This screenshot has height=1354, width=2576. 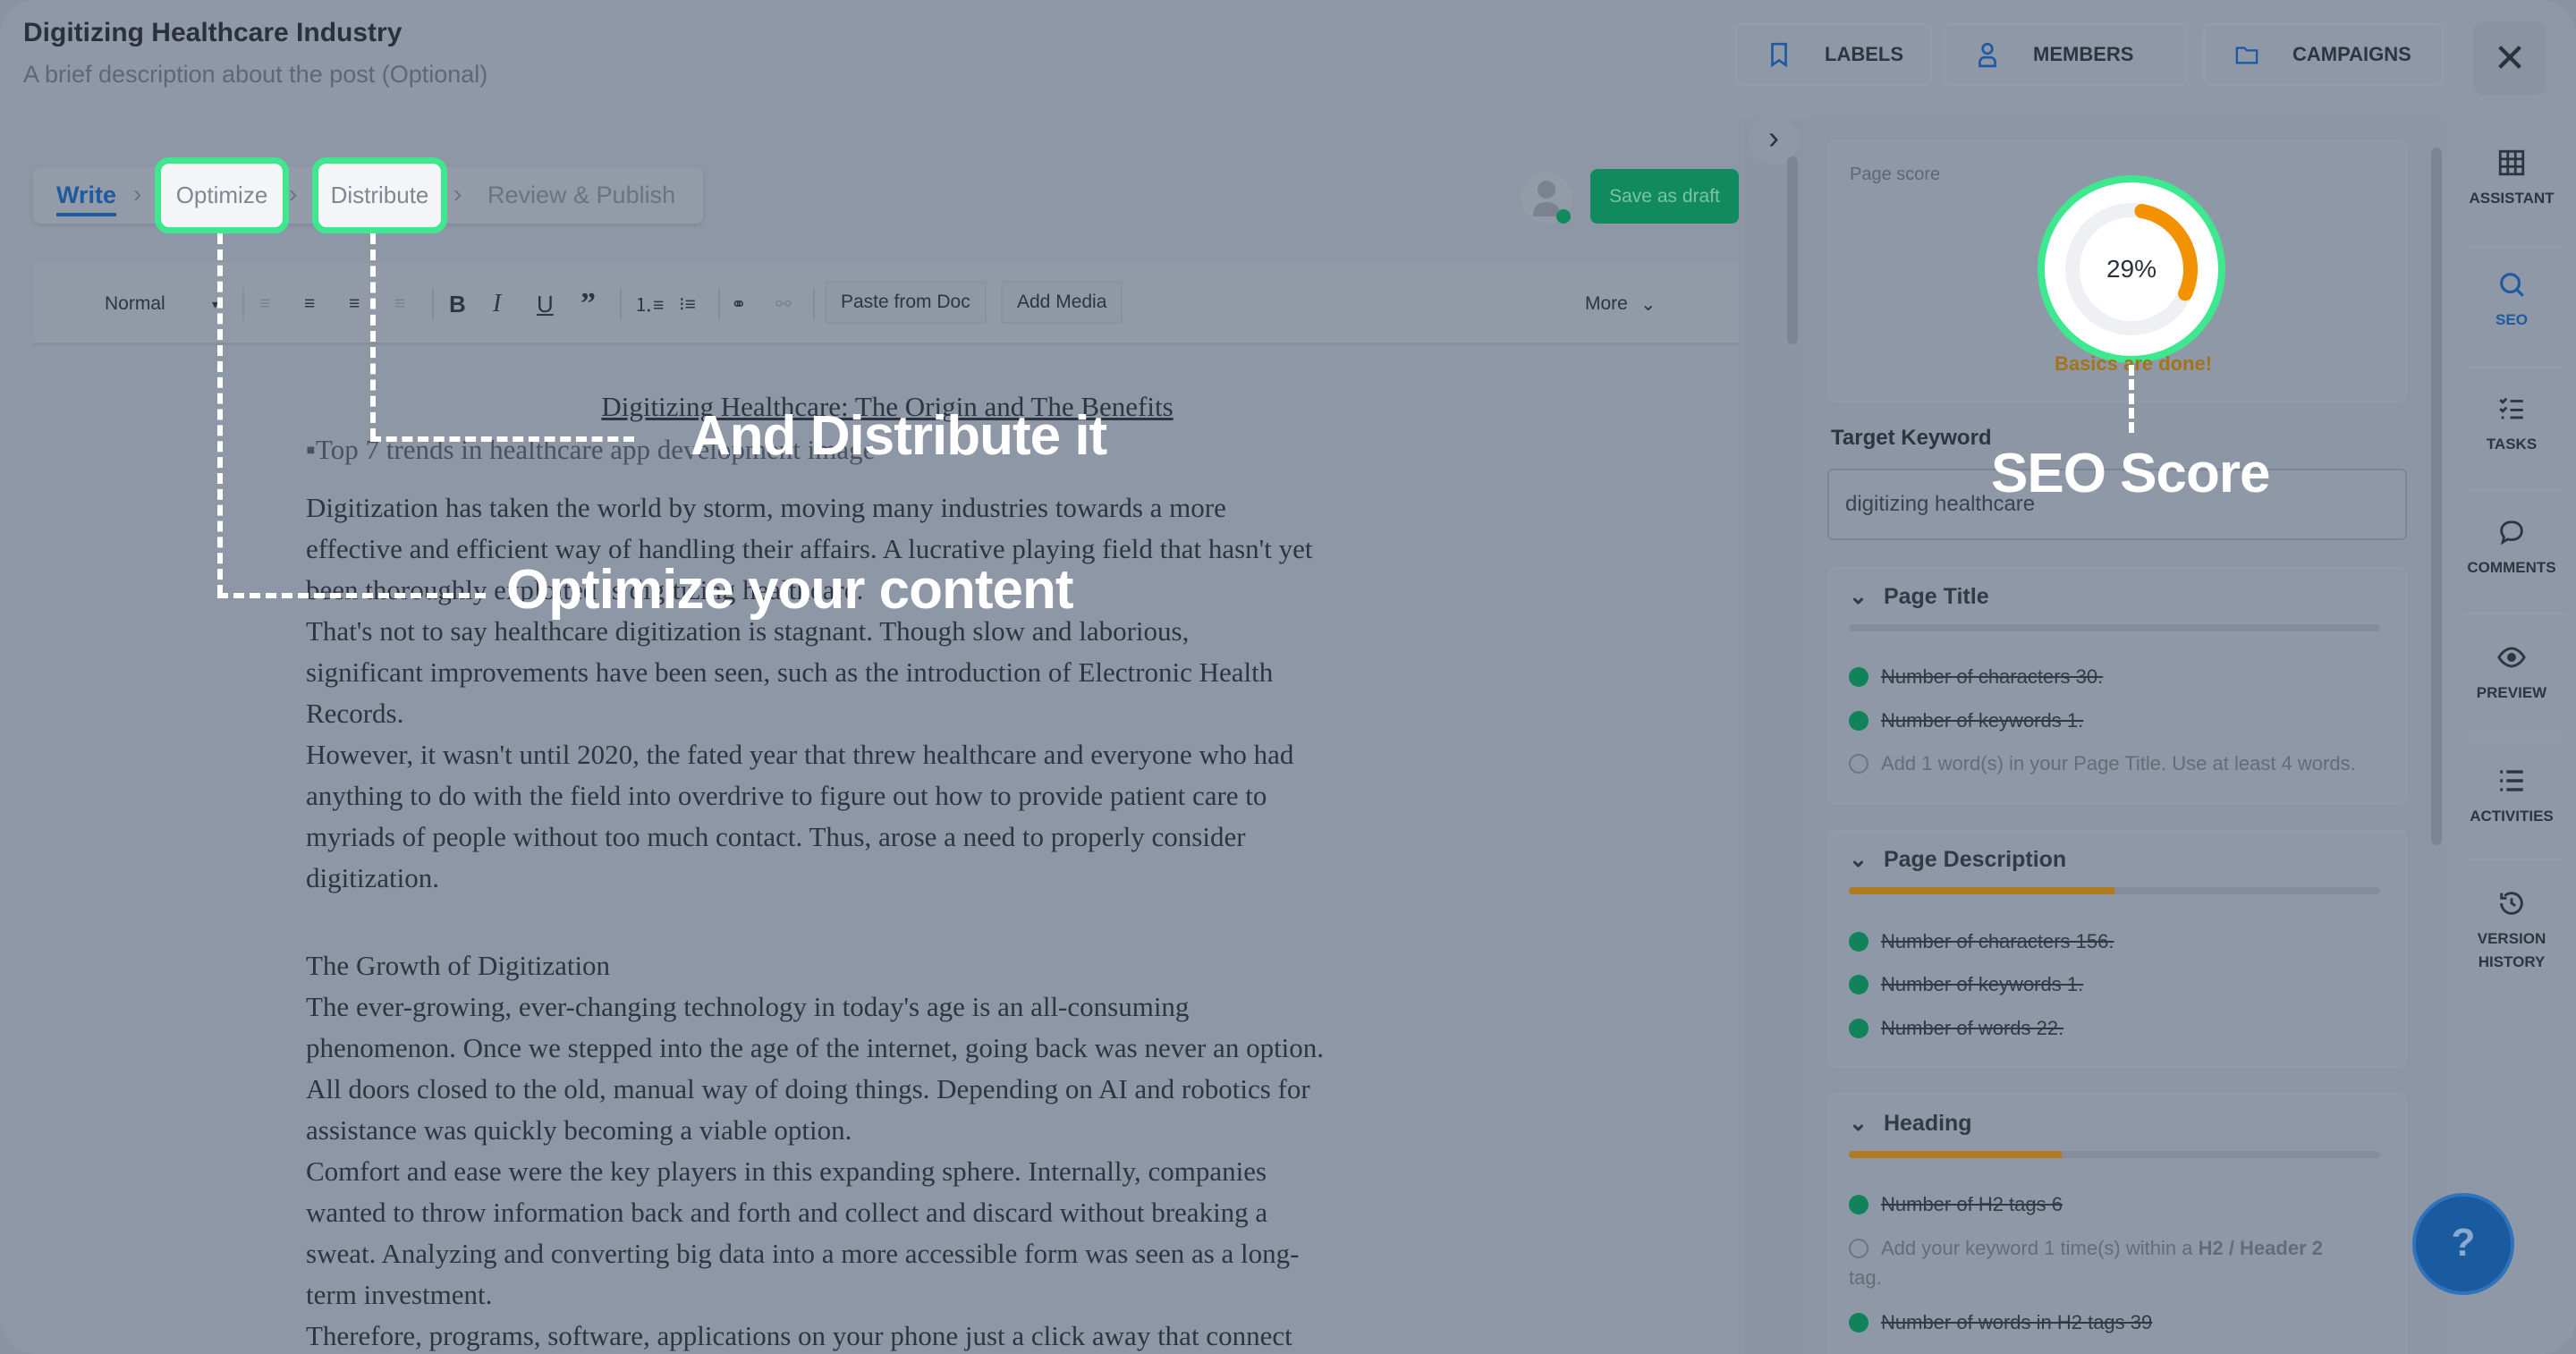 I want to click on rail-comments: COMMENTS, so click(x=2511, y=548).